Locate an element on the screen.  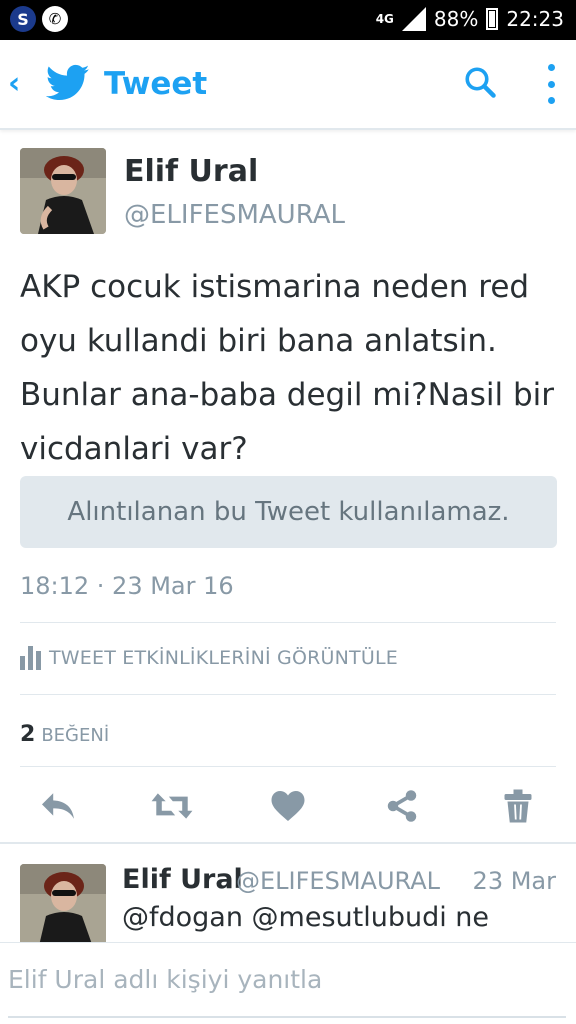
share-button is located at coordinates (402, 806).